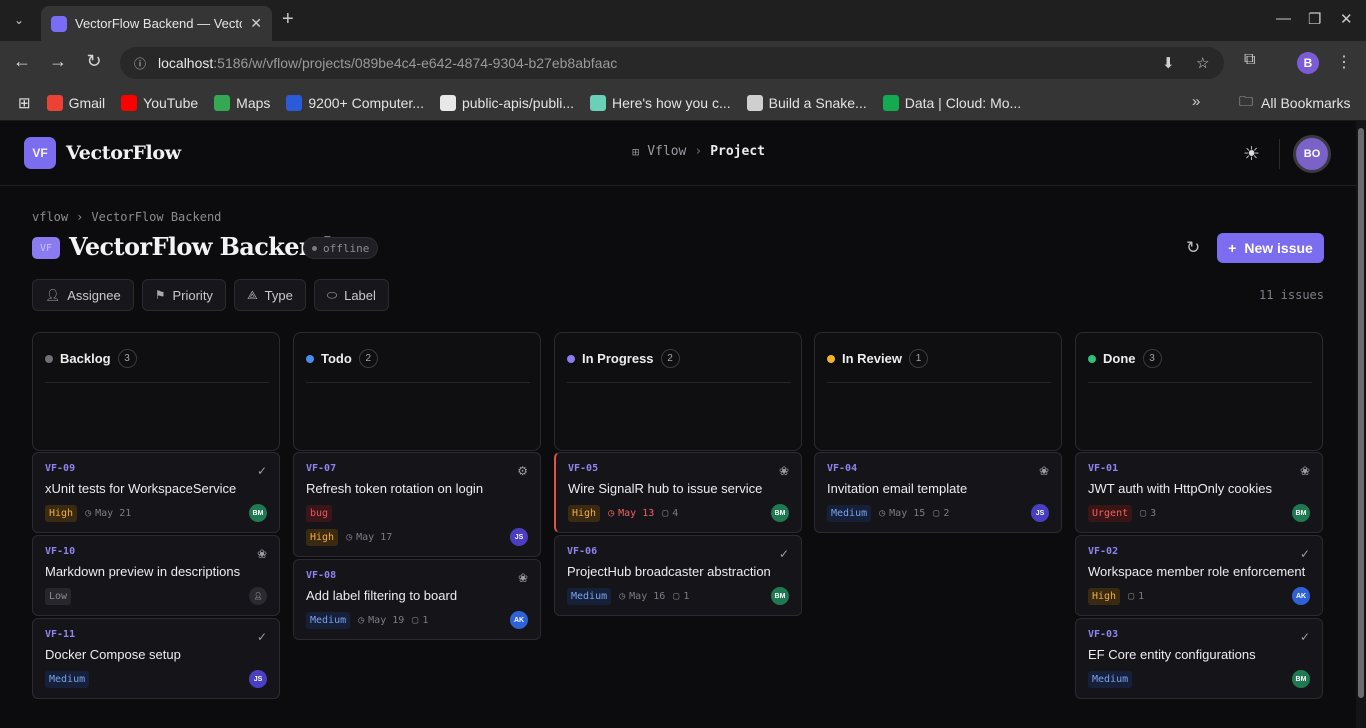 The height and width of the screenshot is (728, 1366). What do you see at coordinates (1312, 154) in the screenshot?
I see `user-avatar: BO` at bounding box center [1312, 154].